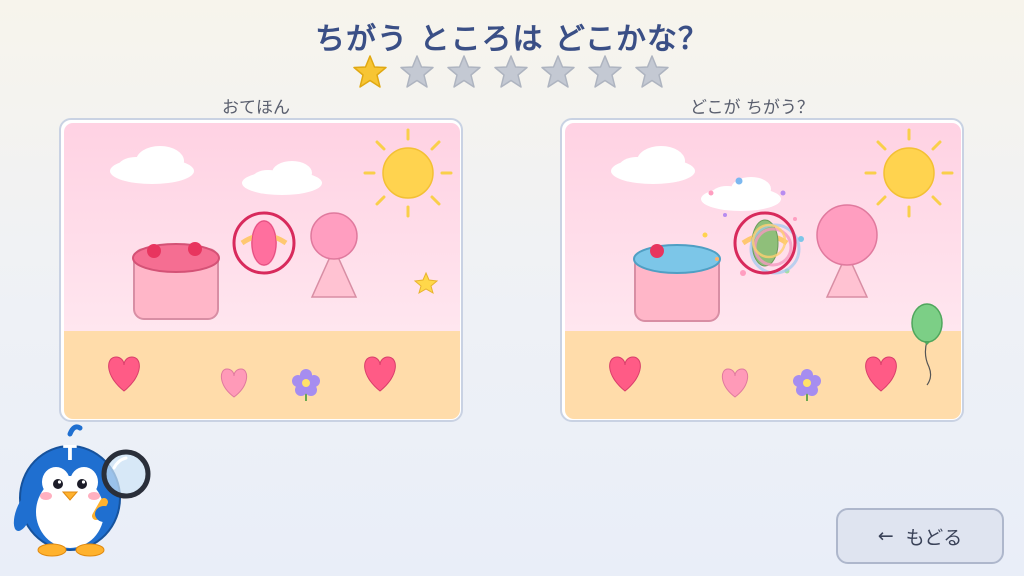 The image size is (1024, 576). I want to click on back-button-label: もどる, so click(934, 537).